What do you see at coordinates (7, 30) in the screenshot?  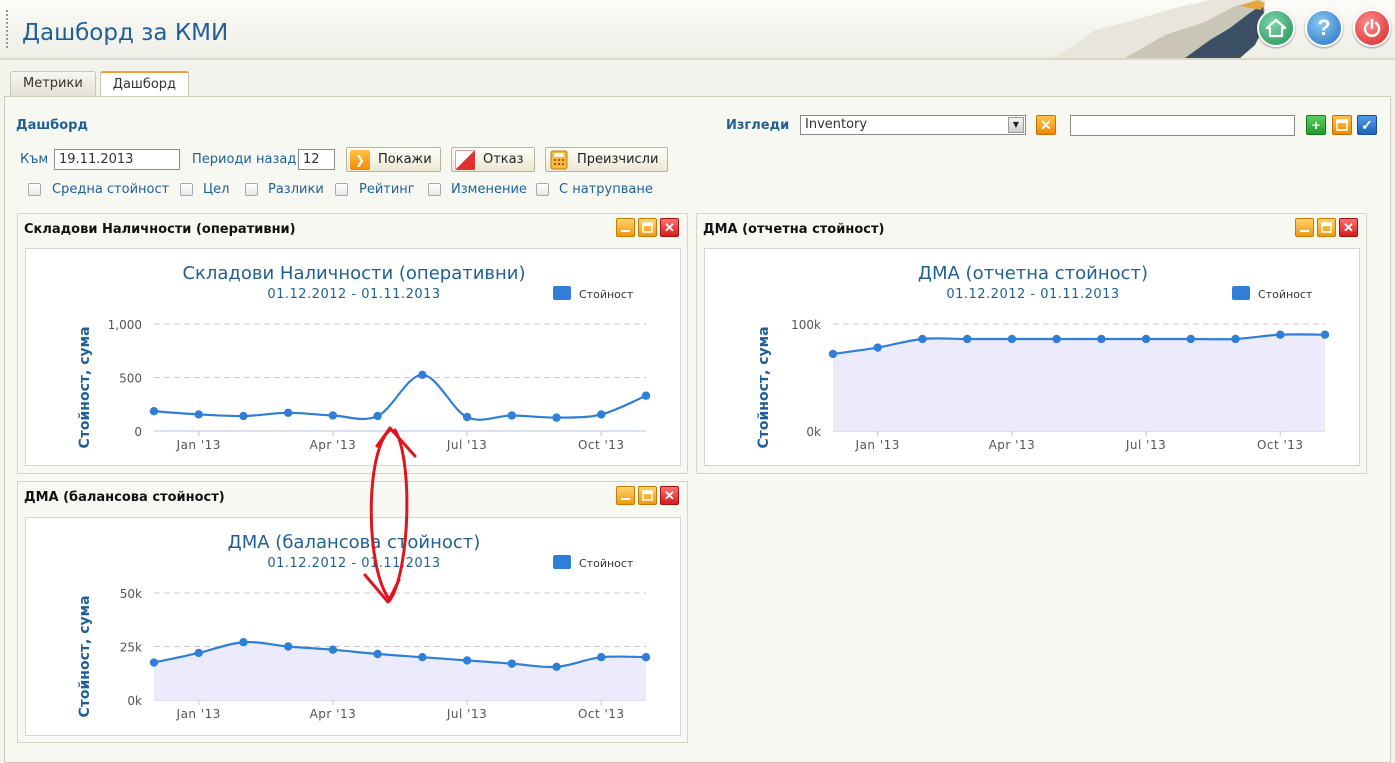 I see `header-grip` at bounding box center [7, 30].